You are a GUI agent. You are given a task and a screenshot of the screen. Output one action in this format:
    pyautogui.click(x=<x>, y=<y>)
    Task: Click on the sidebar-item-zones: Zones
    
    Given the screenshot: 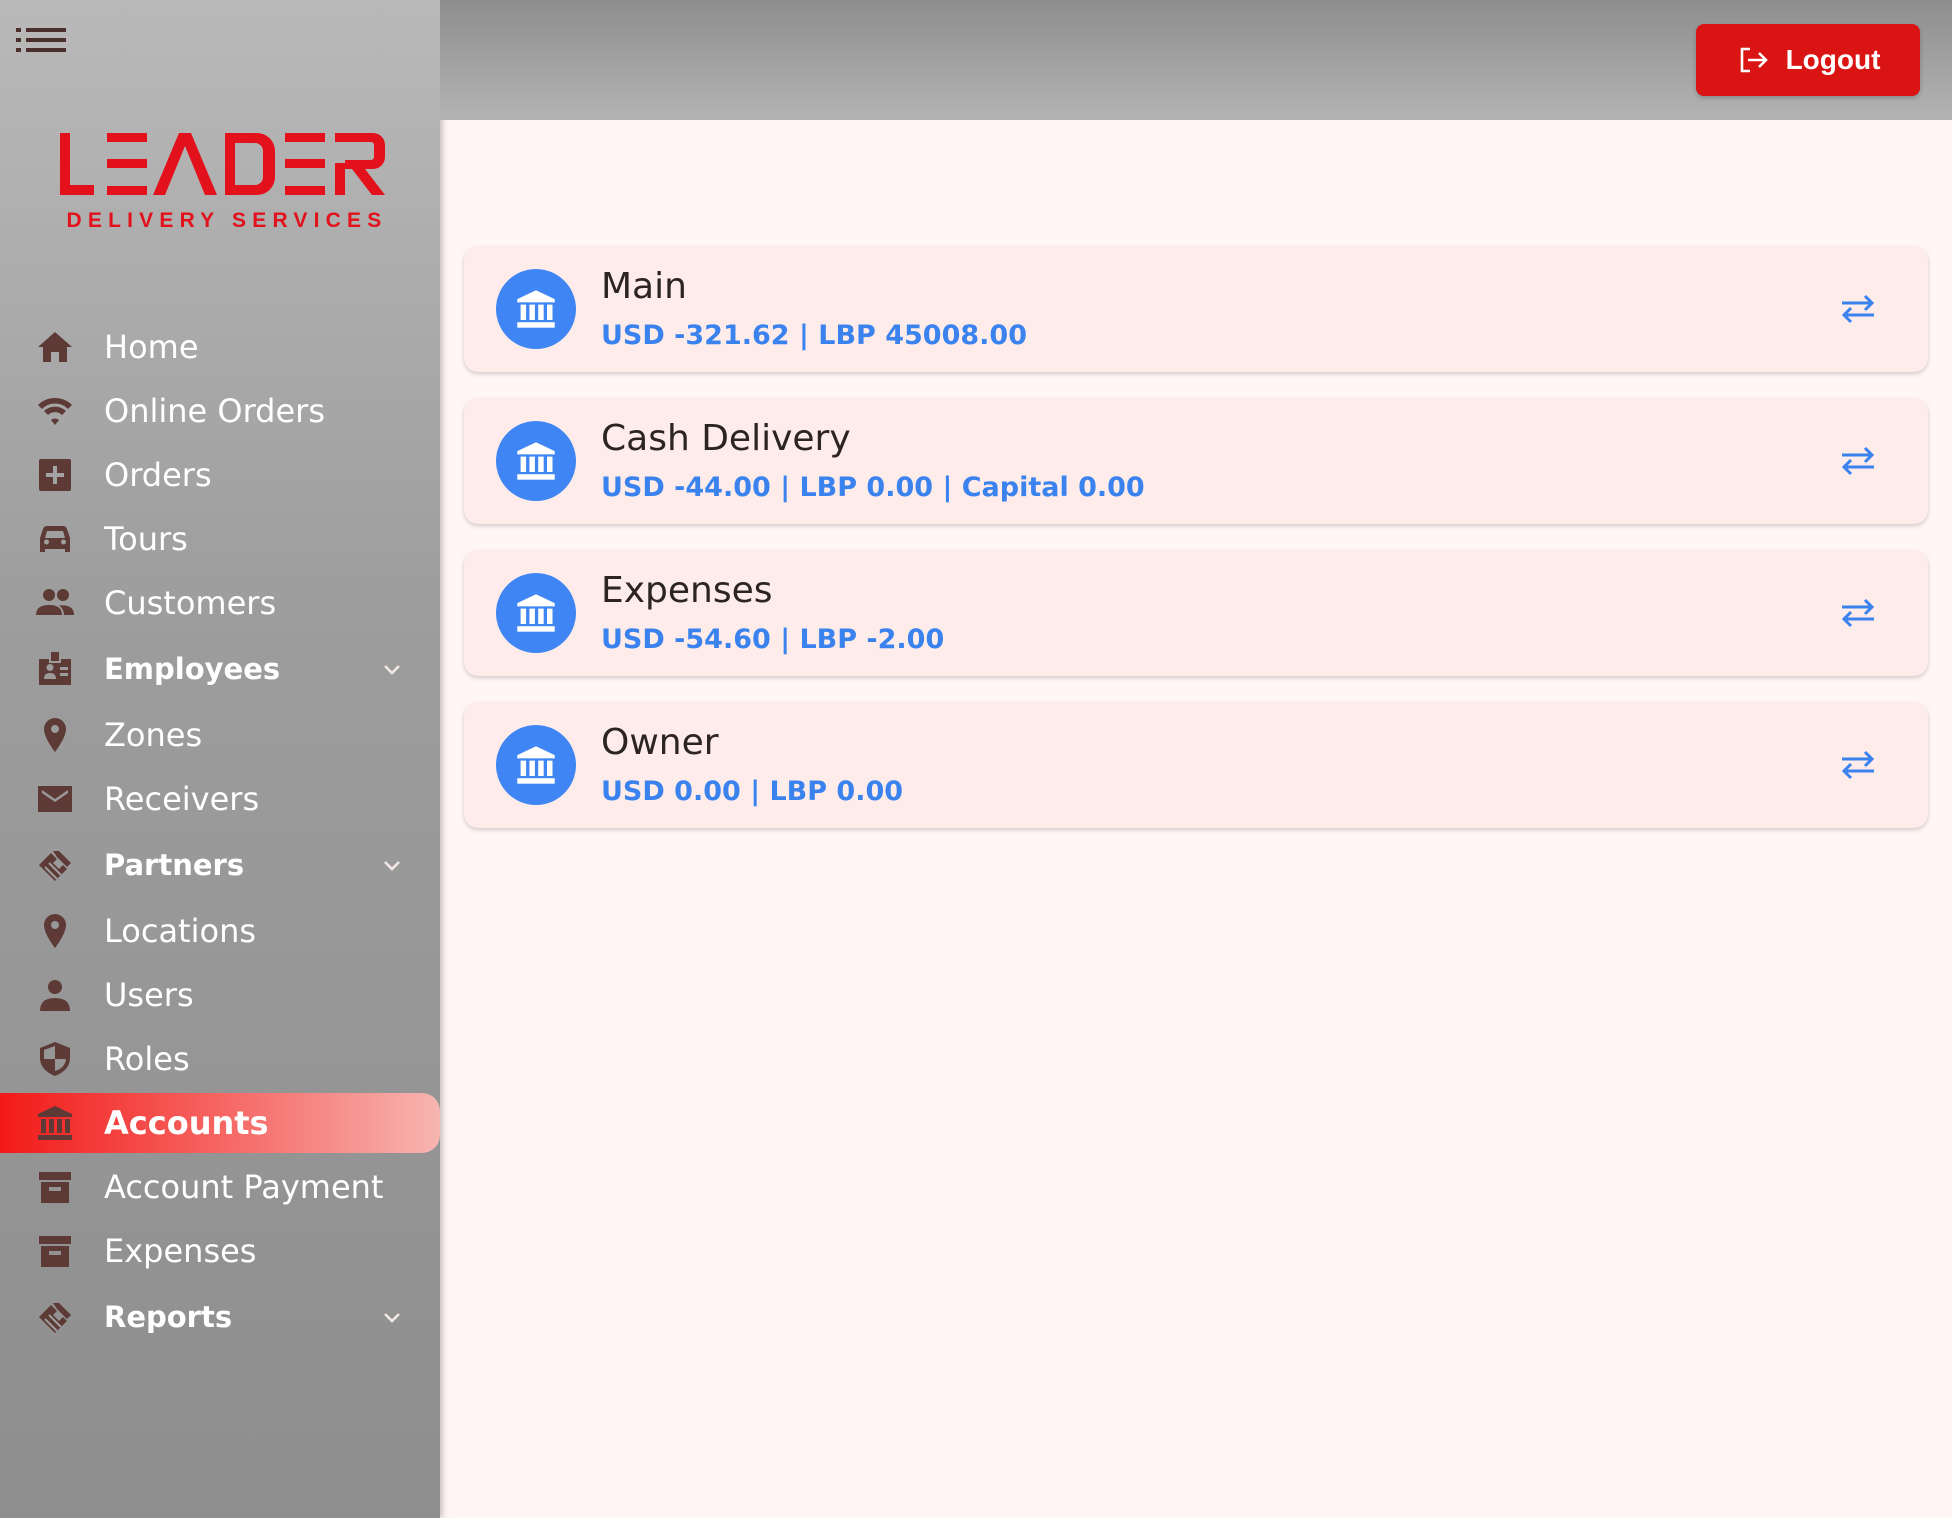 What is the action you would take?
    pyautogui.click(x=220, y=735)
    